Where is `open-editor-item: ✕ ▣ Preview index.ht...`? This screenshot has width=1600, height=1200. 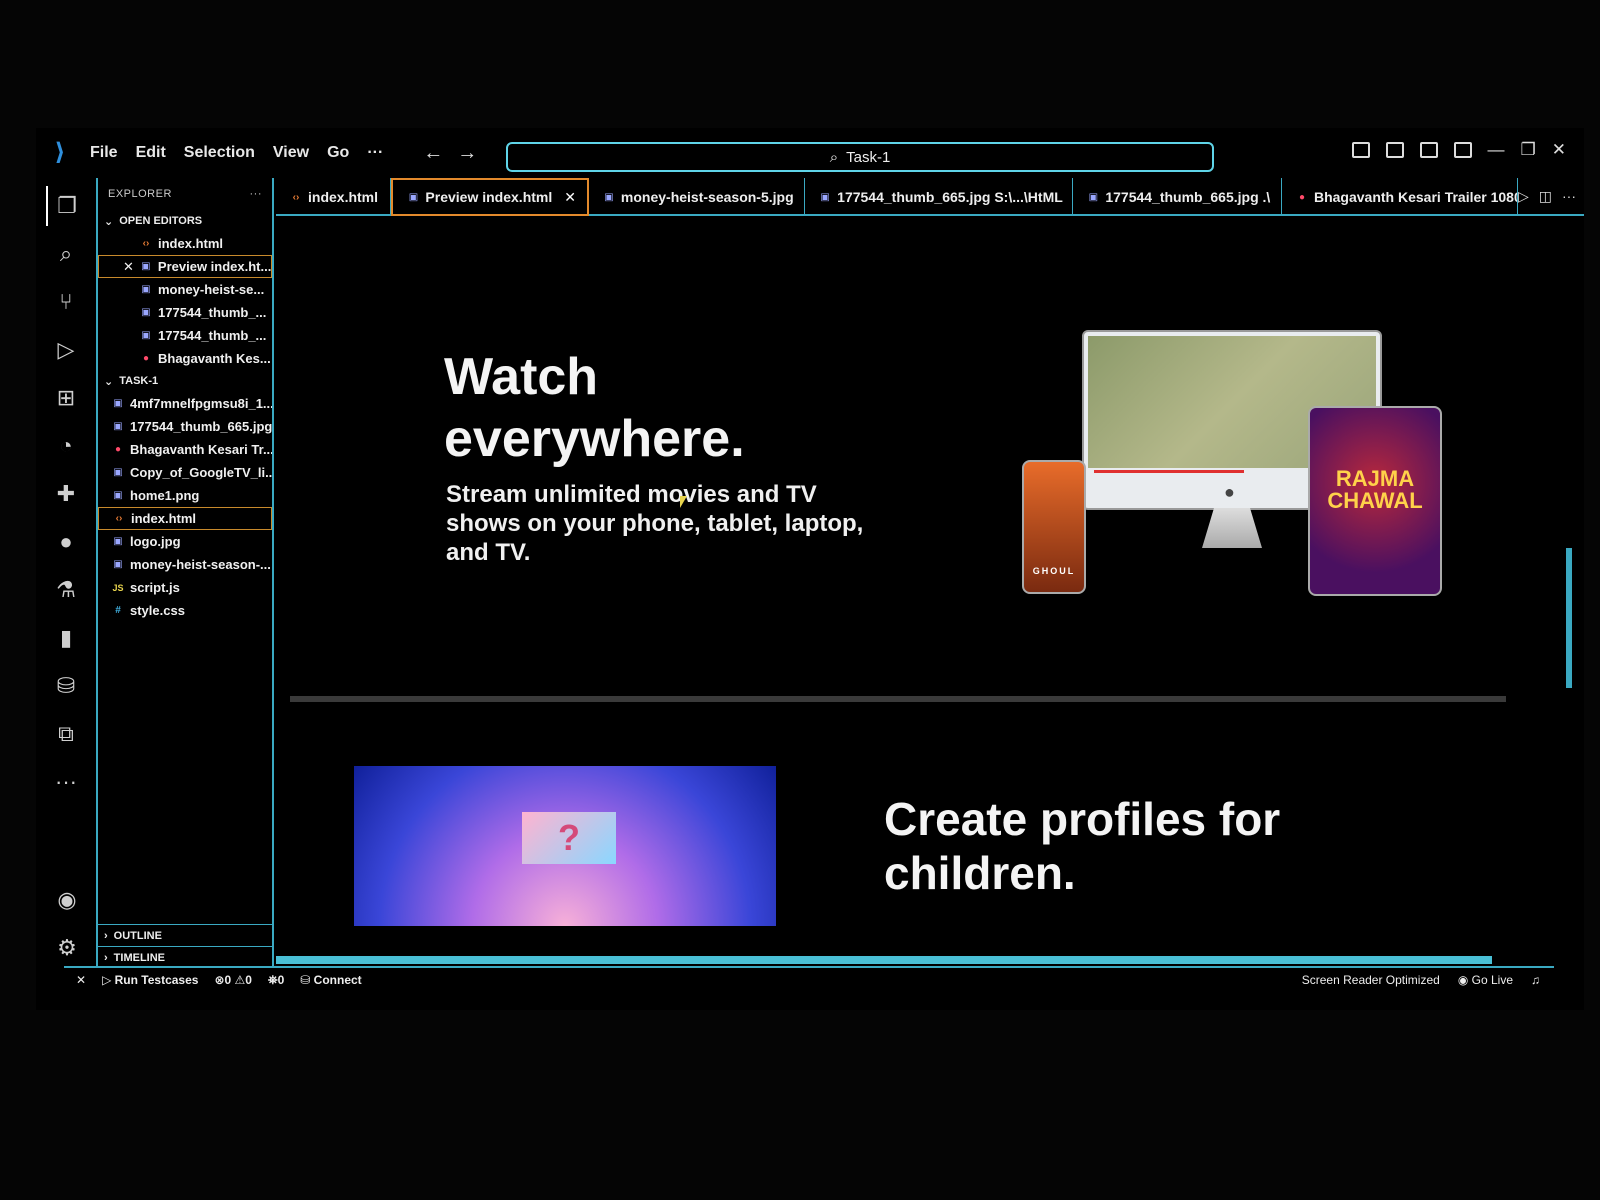
open-editor-item: ✕ ▣ Preview index.ht... is located at coordinates (185, 266).